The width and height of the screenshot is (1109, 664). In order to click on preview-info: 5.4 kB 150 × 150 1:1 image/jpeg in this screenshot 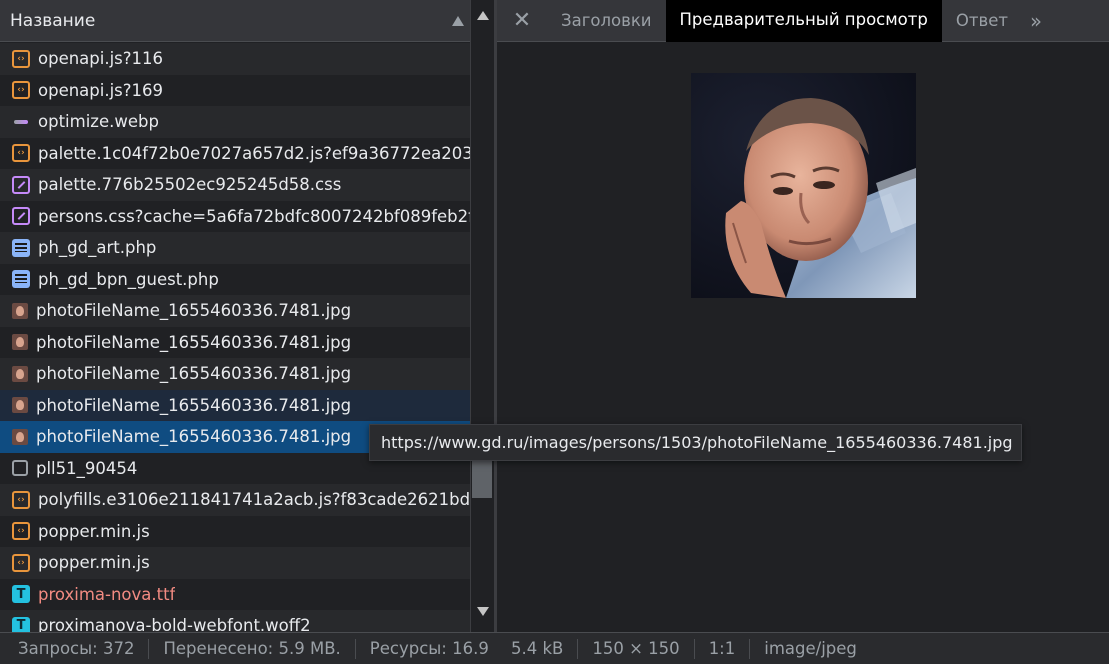, I will do `click(684, 648)`.